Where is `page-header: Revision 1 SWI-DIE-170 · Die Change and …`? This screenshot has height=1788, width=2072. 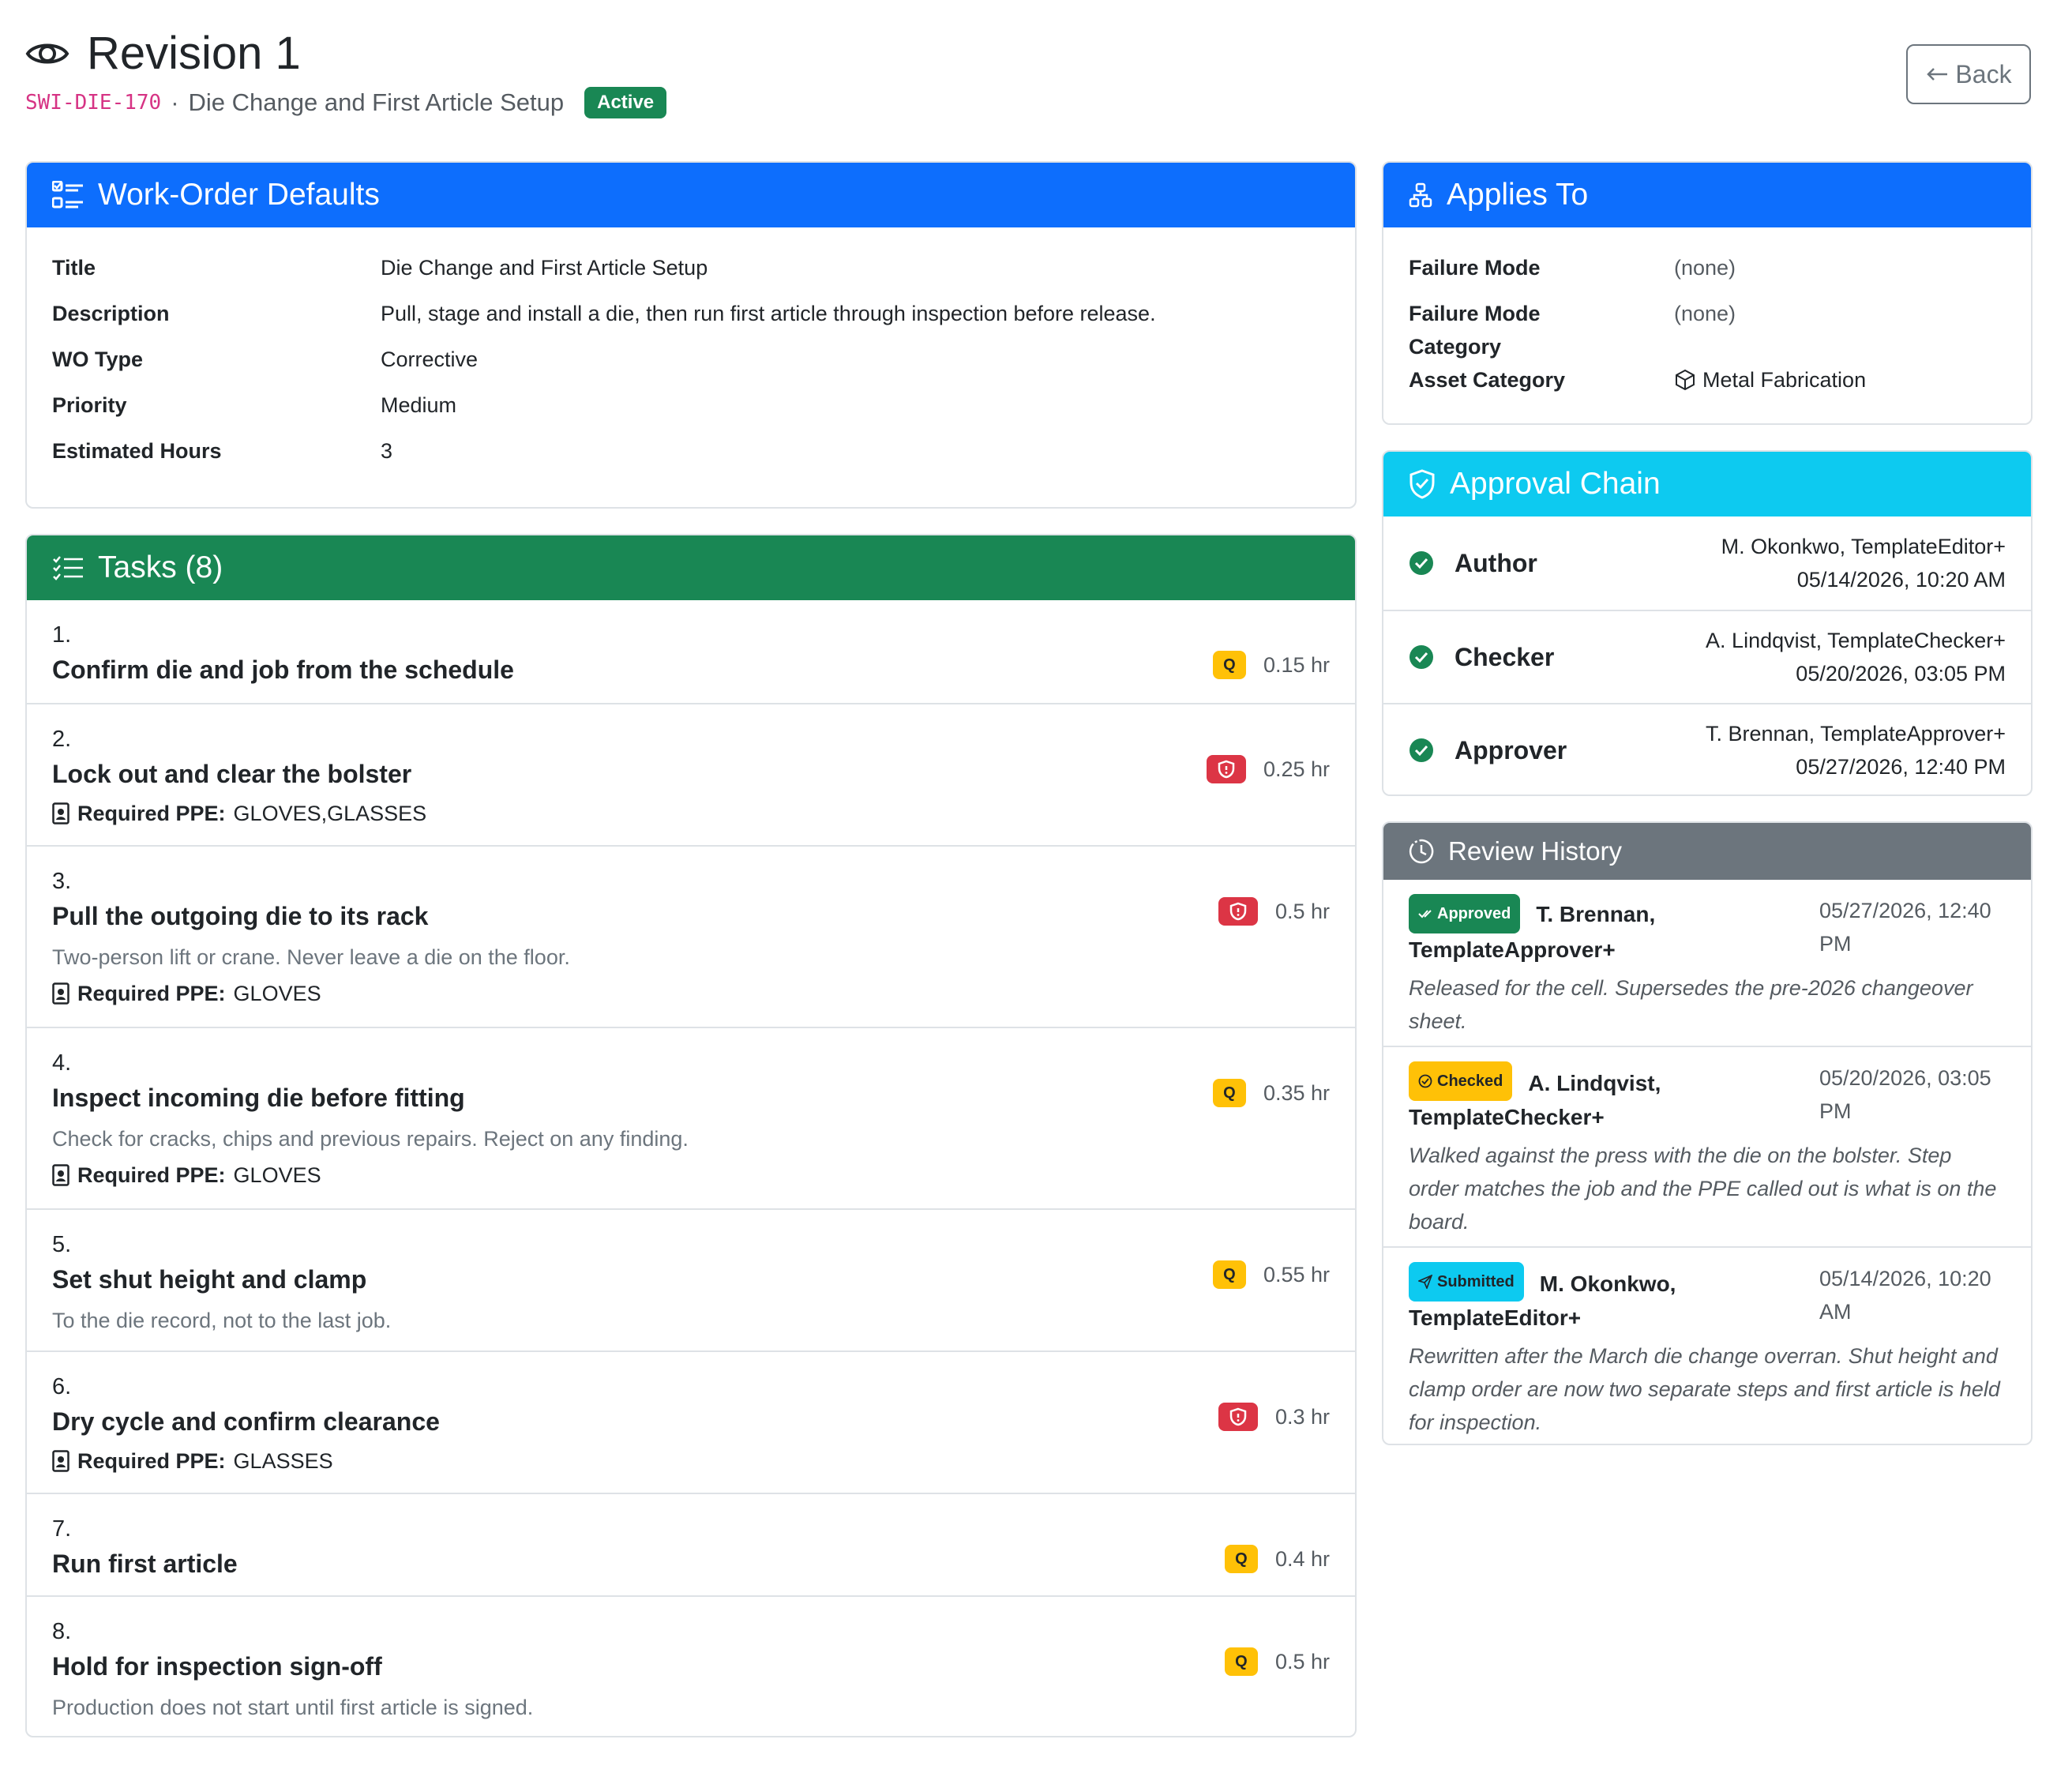 page-header: Revision 1 SWI-DIE-170 · Die Change and … is located at coordinates (1028, 76).